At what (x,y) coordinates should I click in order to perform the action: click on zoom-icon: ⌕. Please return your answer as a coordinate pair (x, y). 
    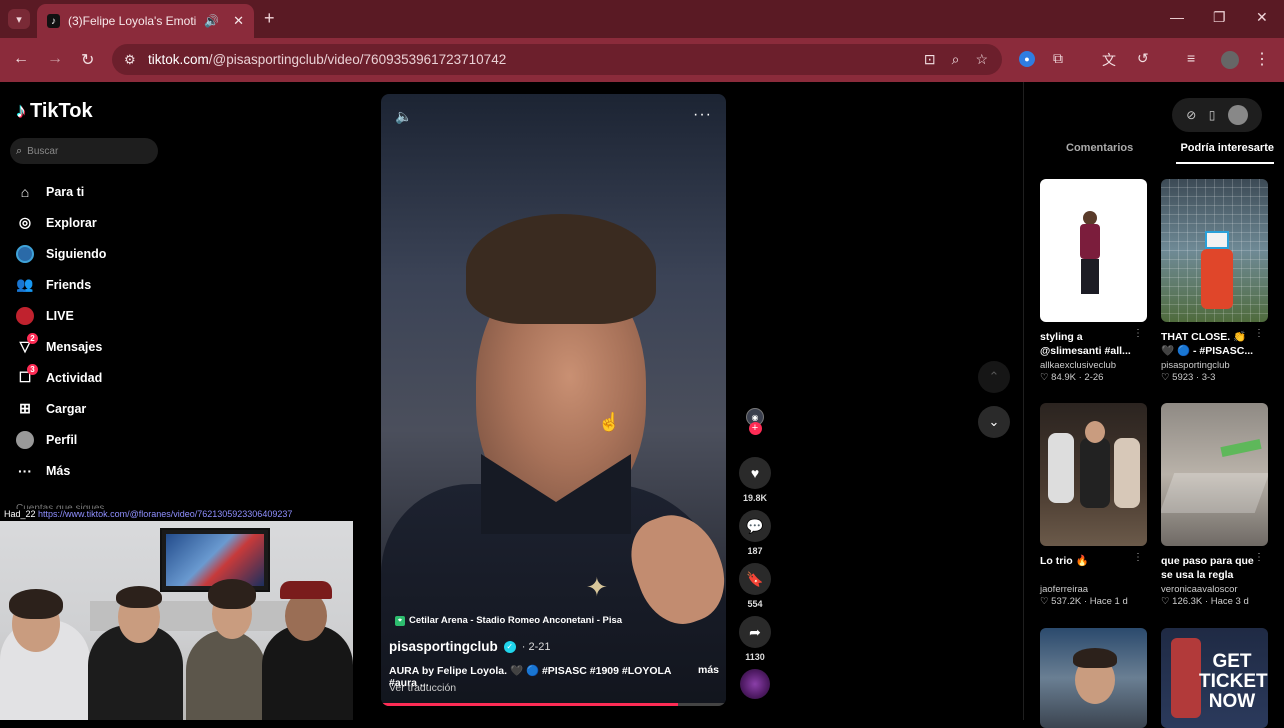
    Looking at the image, I should click on (956, 59).